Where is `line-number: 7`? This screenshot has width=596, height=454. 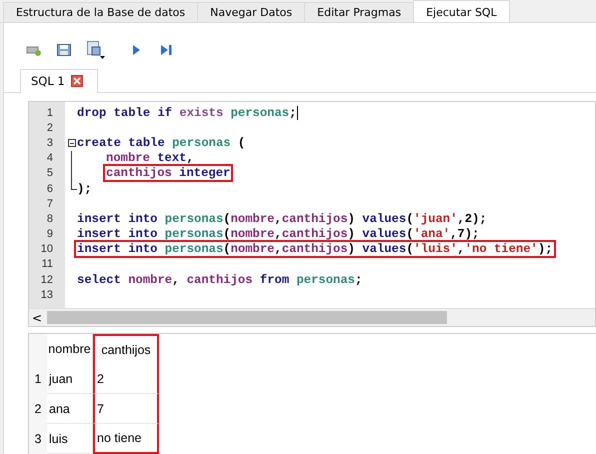 line-number: 7 is located at coordinates (50, 204).